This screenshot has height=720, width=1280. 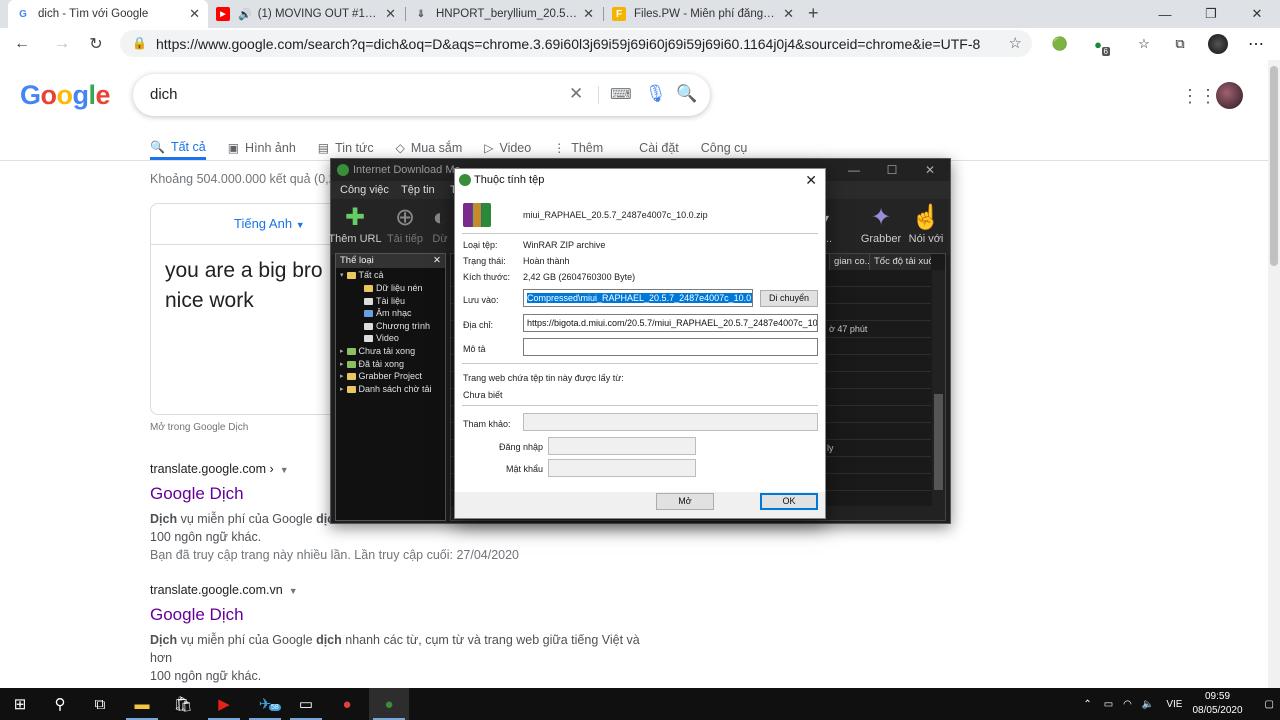 What do you see at coordinates (1256, 44) in the screenshot?
I see `menu-dots-icon: ⋯` at bounding box center [1256, 44].